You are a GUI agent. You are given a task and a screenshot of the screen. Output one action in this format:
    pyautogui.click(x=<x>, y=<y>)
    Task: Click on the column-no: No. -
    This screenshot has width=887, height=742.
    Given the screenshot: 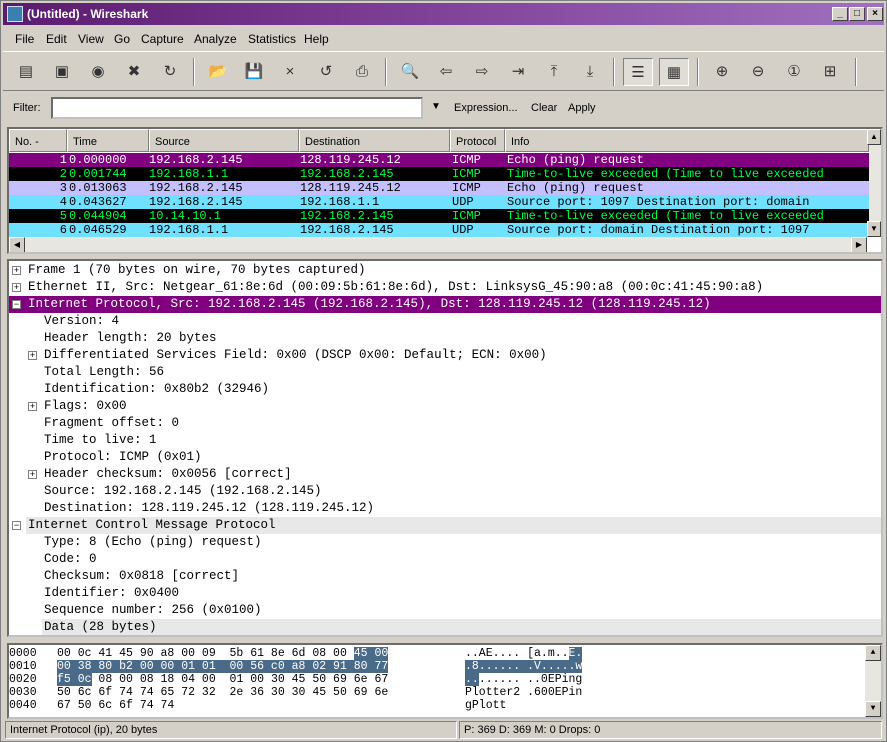 What is the action you would take?
    pyautogui.click(x=38, y=140)
    